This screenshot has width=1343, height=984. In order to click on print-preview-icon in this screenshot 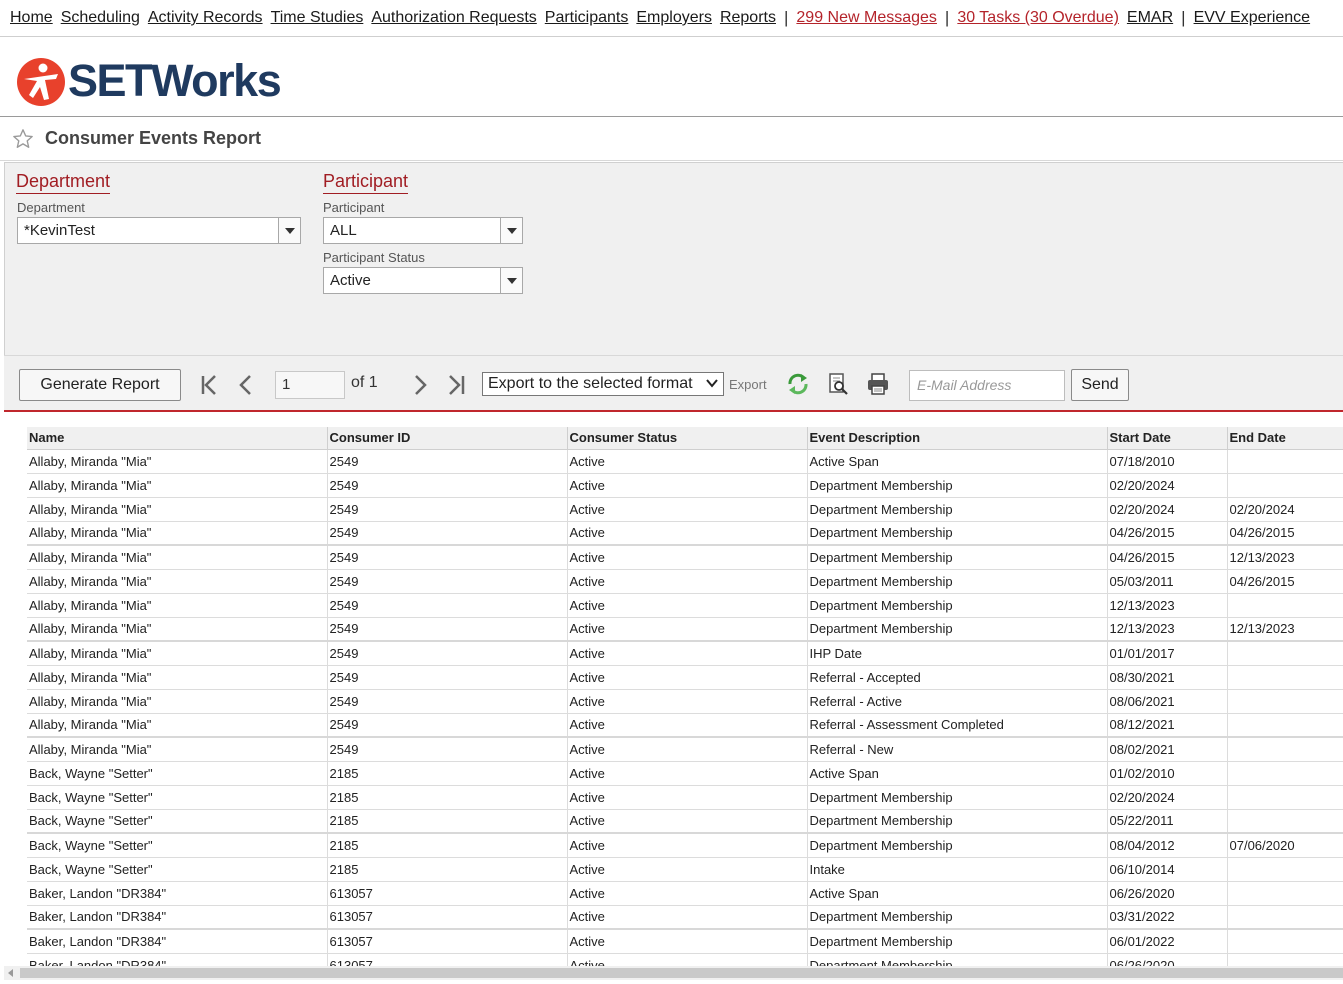, I will do `click(838, 384)`.